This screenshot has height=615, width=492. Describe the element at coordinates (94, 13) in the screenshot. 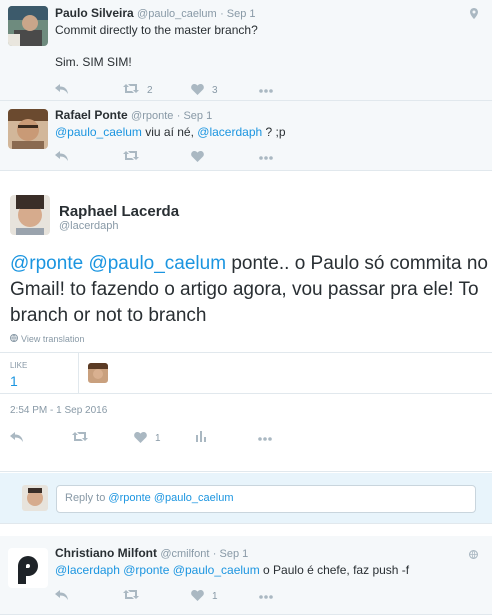

I see `fullname: Paulo Silveira` at that location.